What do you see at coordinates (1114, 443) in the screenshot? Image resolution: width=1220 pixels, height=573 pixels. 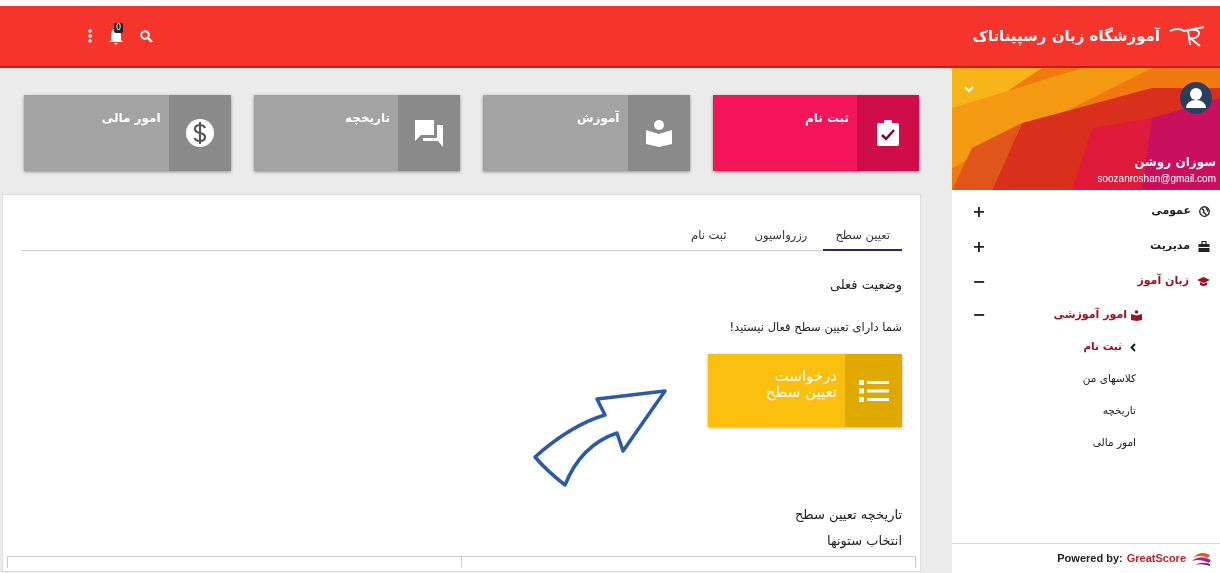 I see `menu-item: امور مالی` at bounding box center [1114, 443].